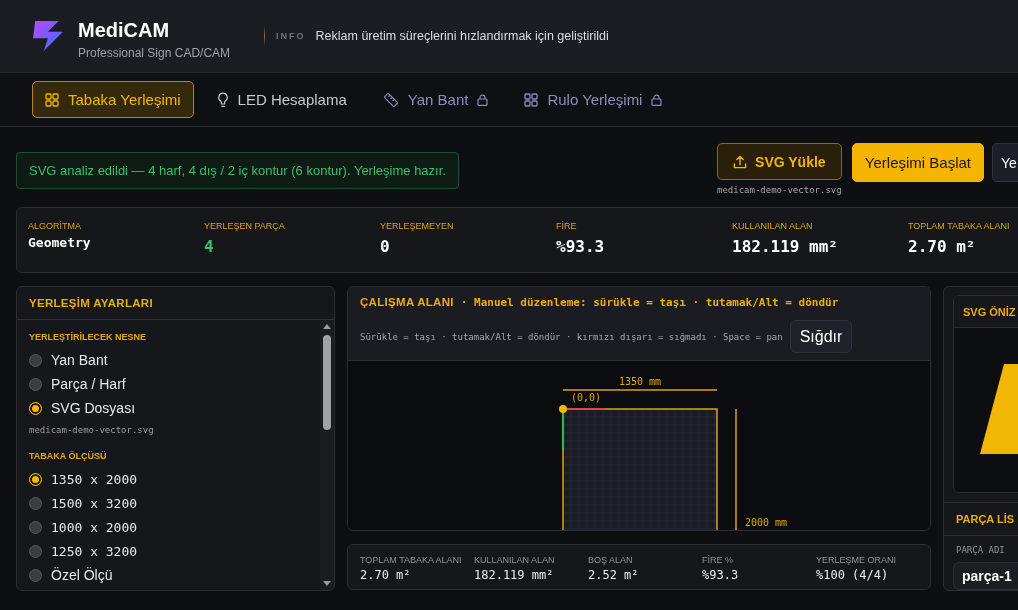 The image size is (1018, 610). Describe the element at coordinates (222, 99) in the screenshot. I see `lightbulb-icon` at that location.